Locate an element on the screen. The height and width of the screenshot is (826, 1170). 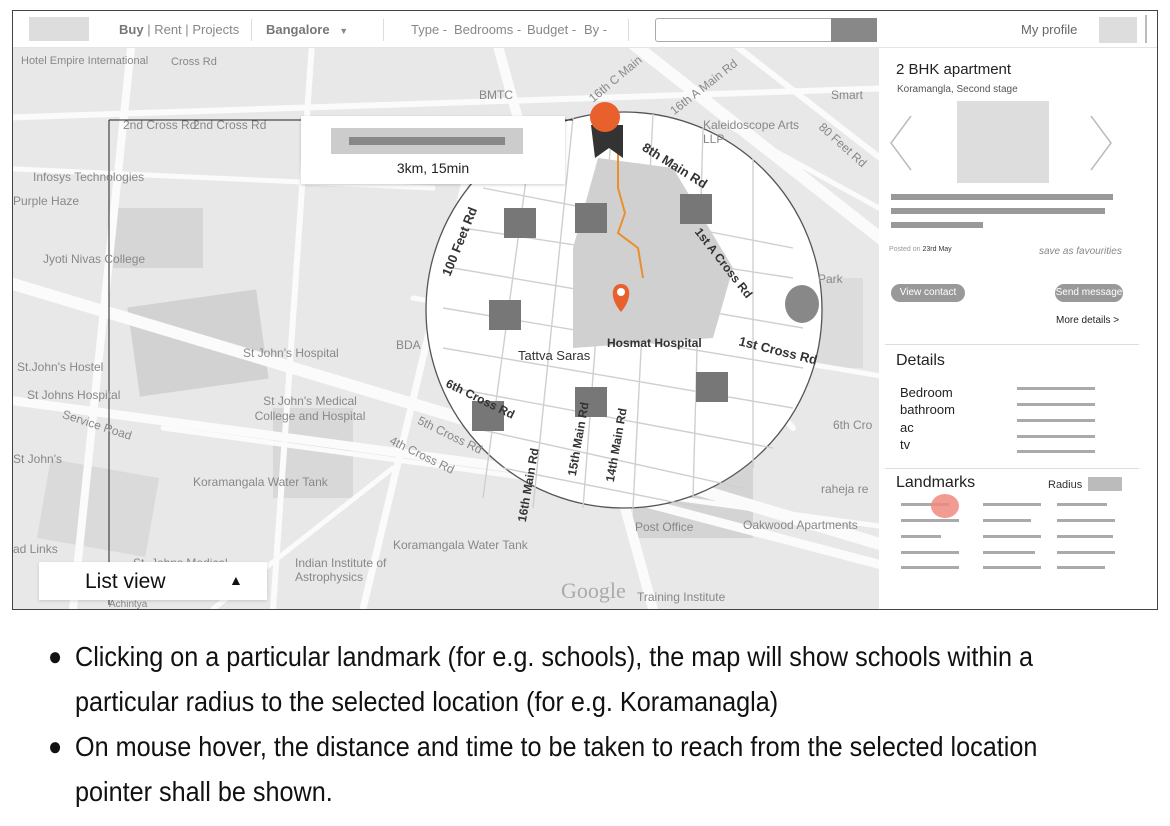
map-label: Tattva Saras is located at coordinates (554, 355).